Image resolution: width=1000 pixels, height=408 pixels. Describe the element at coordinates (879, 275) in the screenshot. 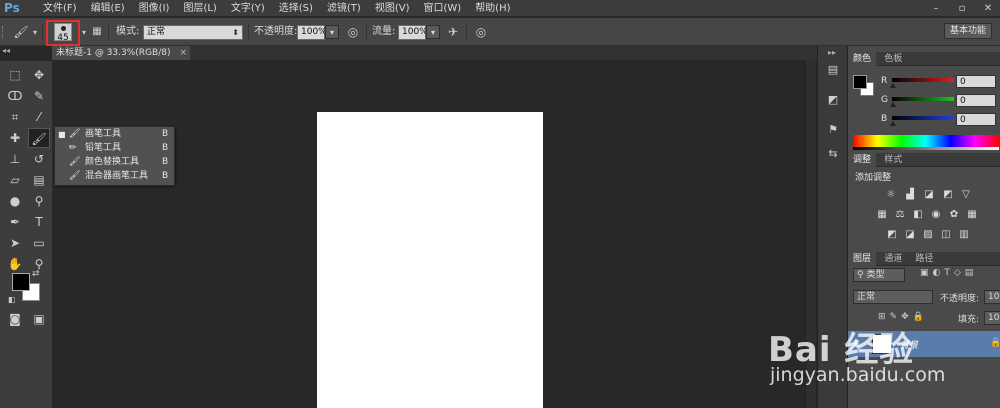

I see `layer-filter-dropdown: ⚲ 类型` at that location.